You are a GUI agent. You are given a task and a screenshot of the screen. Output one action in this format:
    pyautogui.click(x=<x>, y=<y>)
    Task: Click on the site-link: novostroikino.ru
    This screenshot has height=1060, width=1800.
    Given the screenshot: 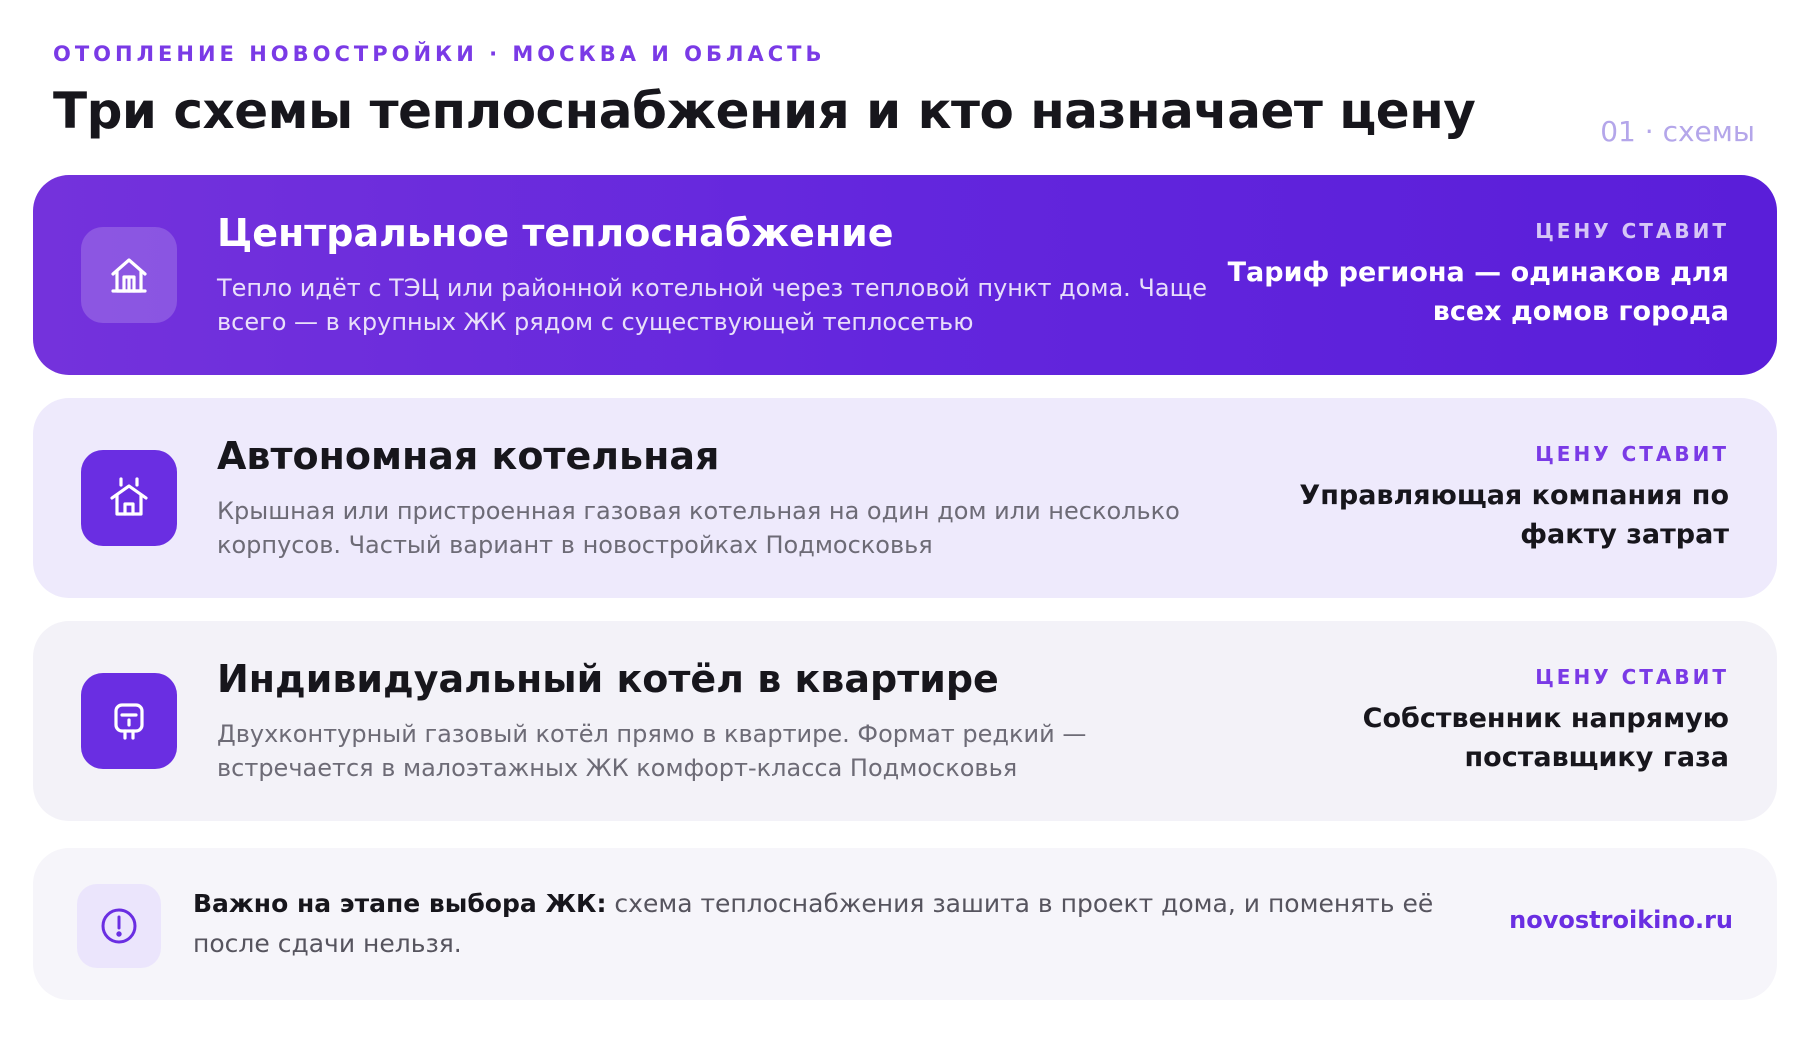 What is the action you would take?
    pyautogui.click(x=1621, y=920)
    